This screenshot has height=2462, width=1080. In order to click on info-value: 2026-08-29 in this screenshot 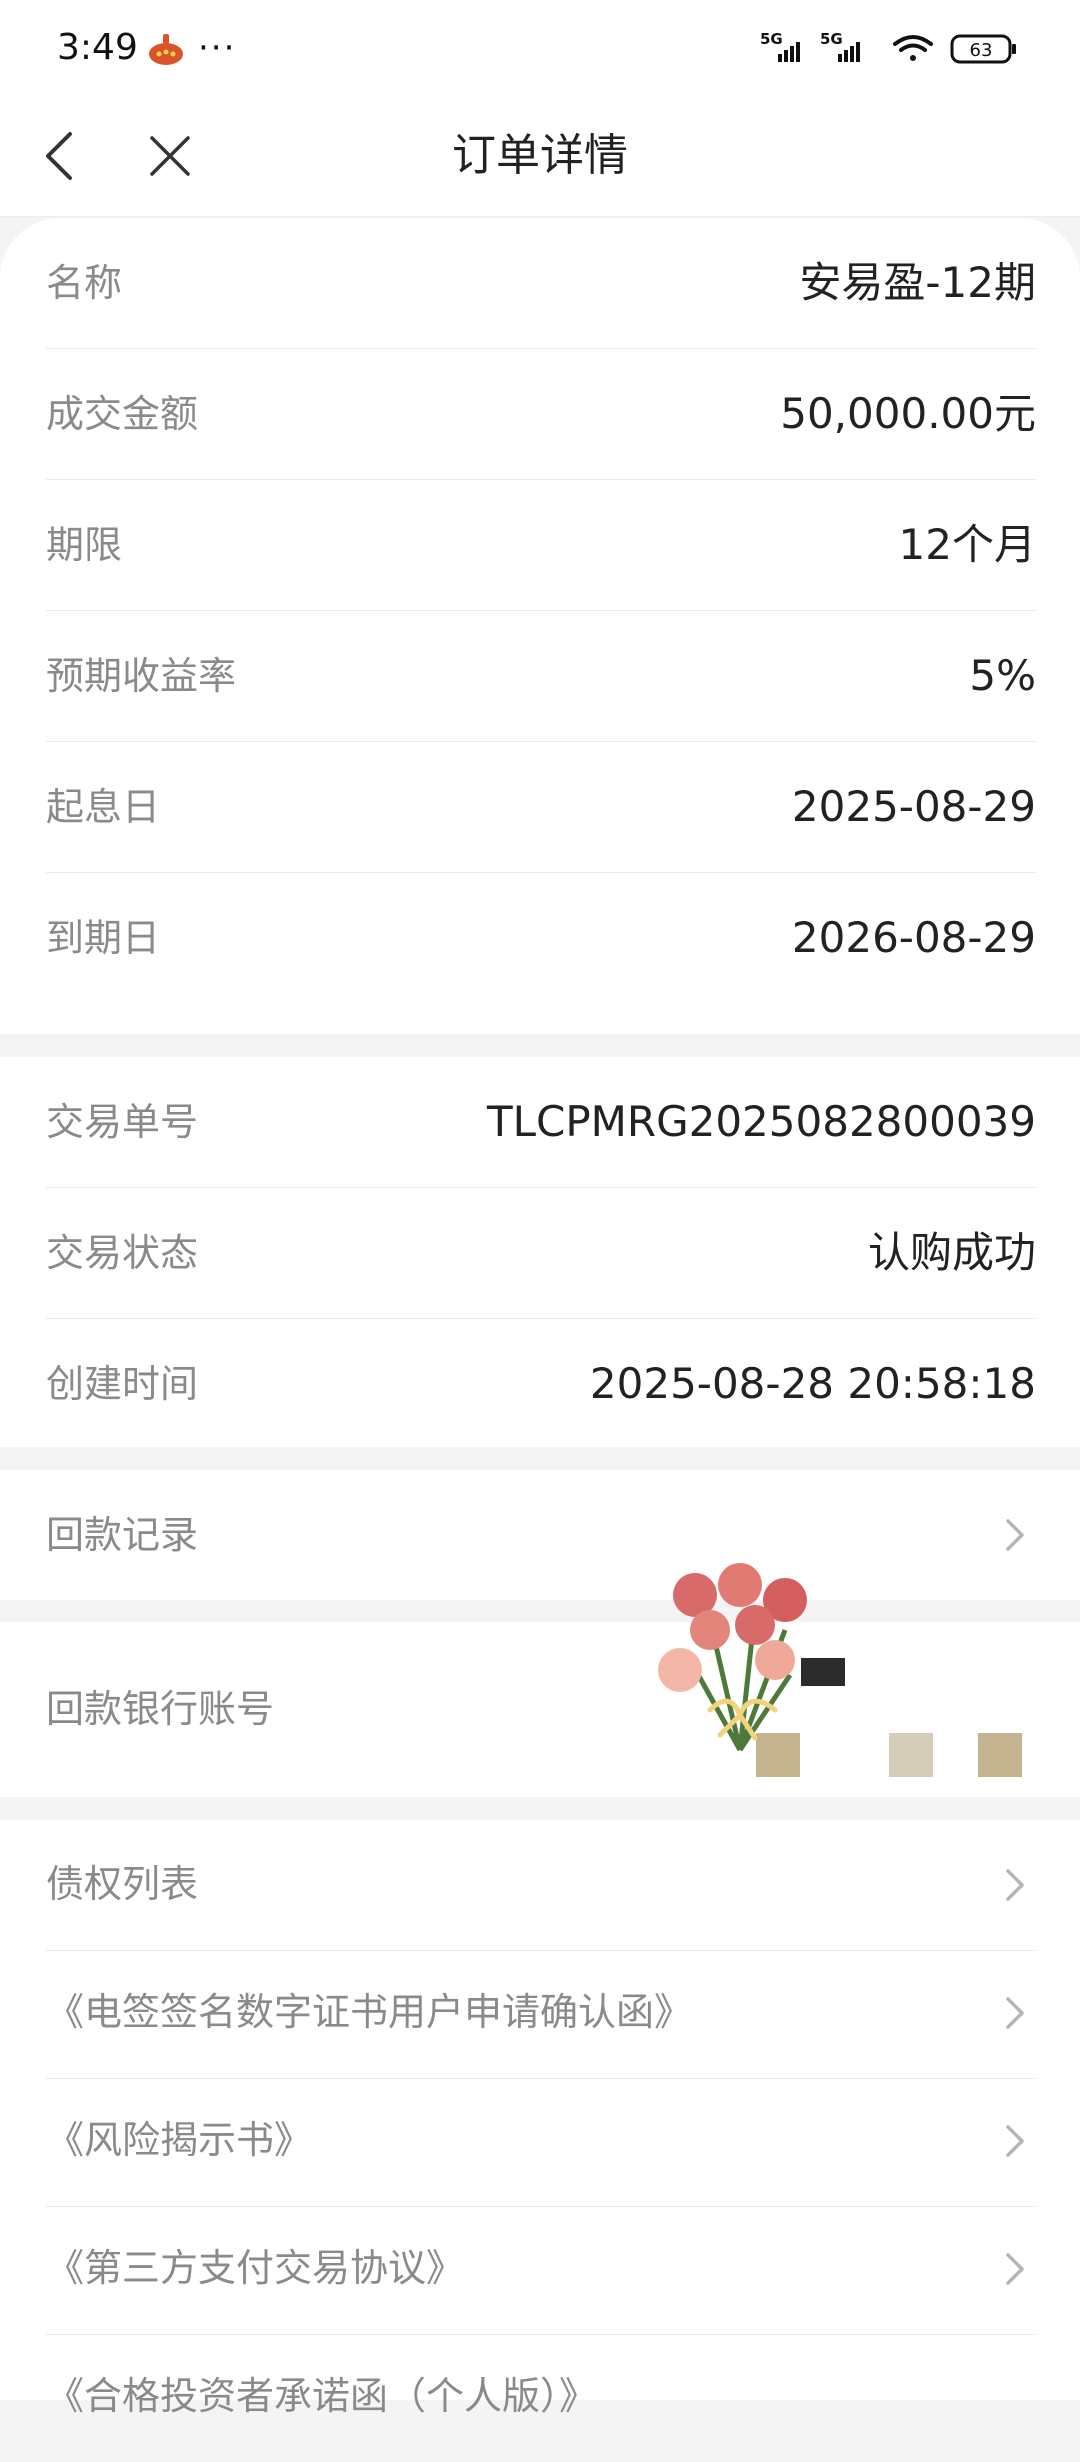, I will do `click(913, 937)`.